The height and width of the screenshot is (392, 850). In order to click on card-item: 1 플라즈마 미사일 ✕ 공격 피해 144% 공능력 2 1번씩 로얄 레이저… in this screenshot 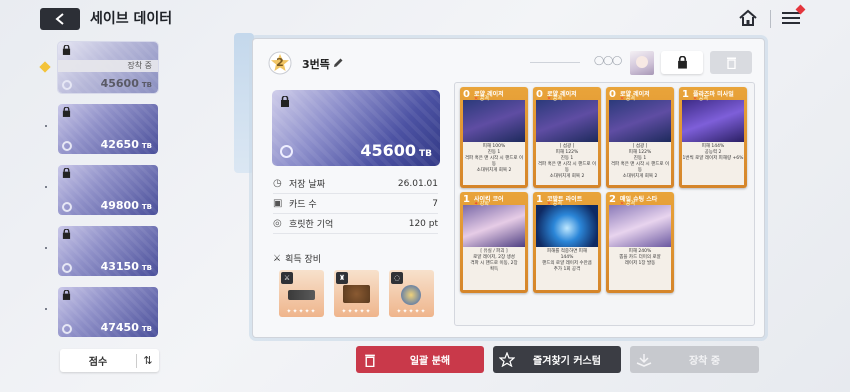, I will do `click(713, 137)`.